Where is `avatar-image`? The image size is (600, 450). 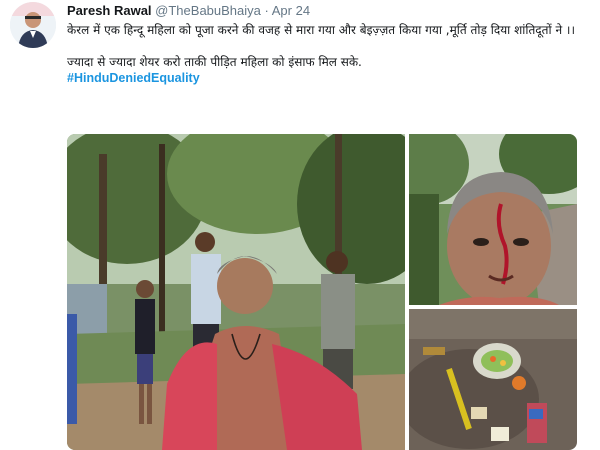
avatar-image is located at coordinates (33, 25).